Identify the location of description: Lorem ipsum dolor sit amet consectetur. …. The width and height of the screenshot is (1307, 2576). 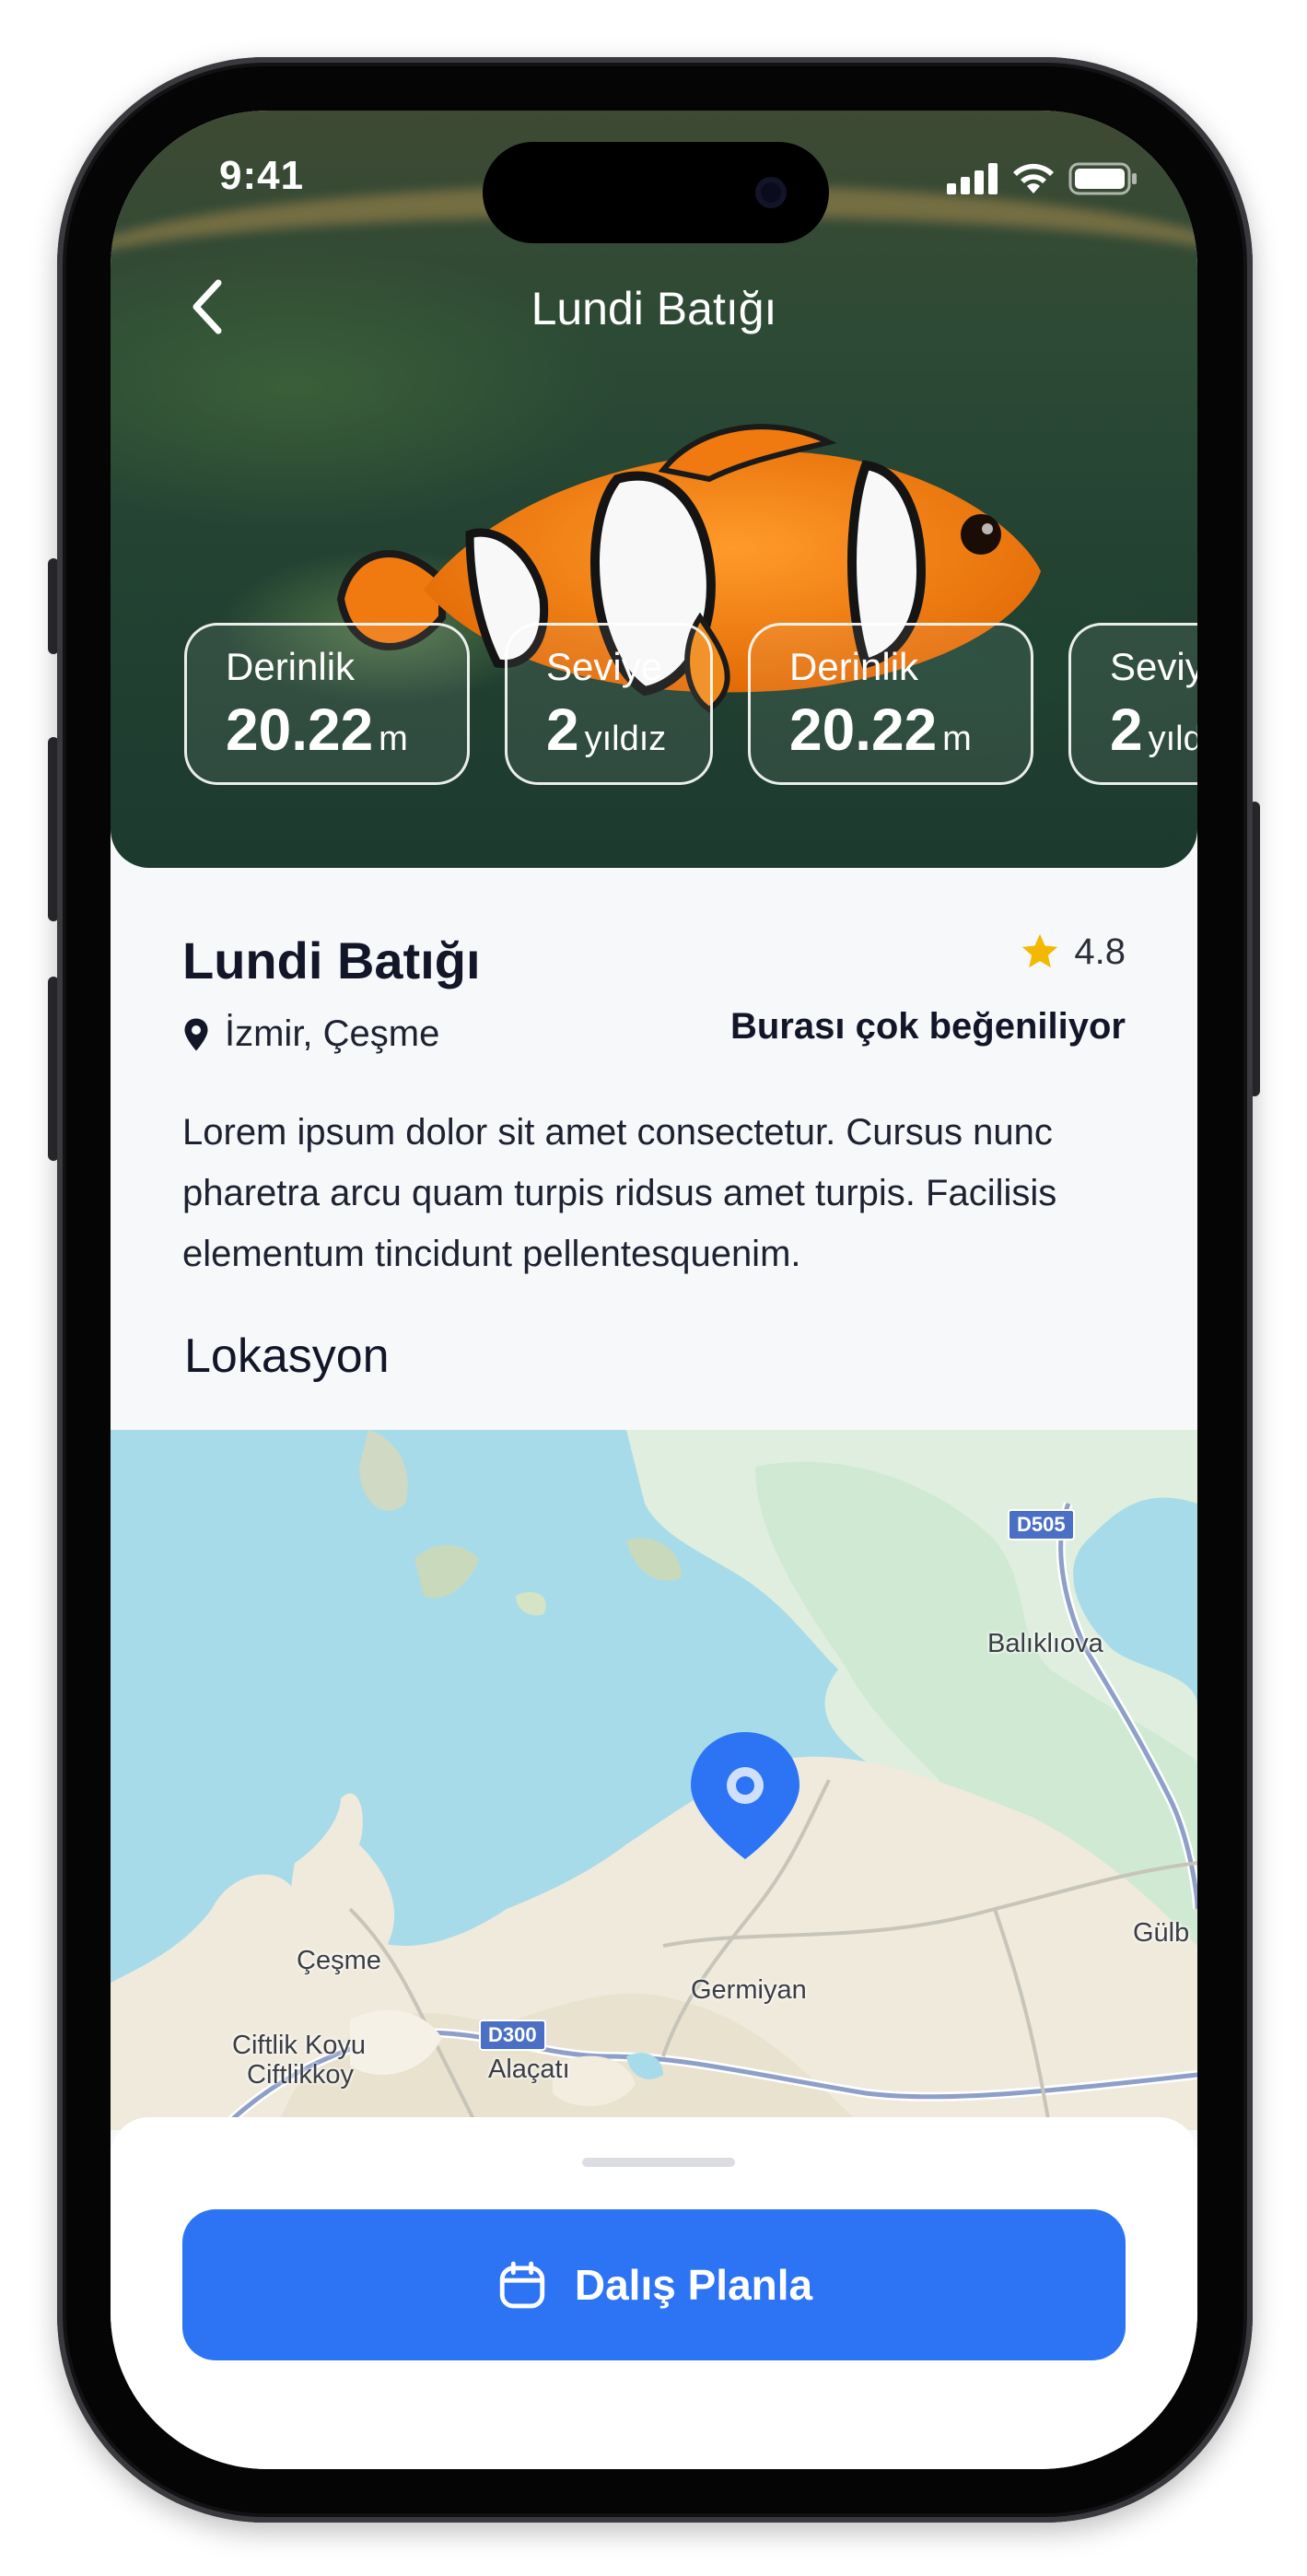
(619, 1193).